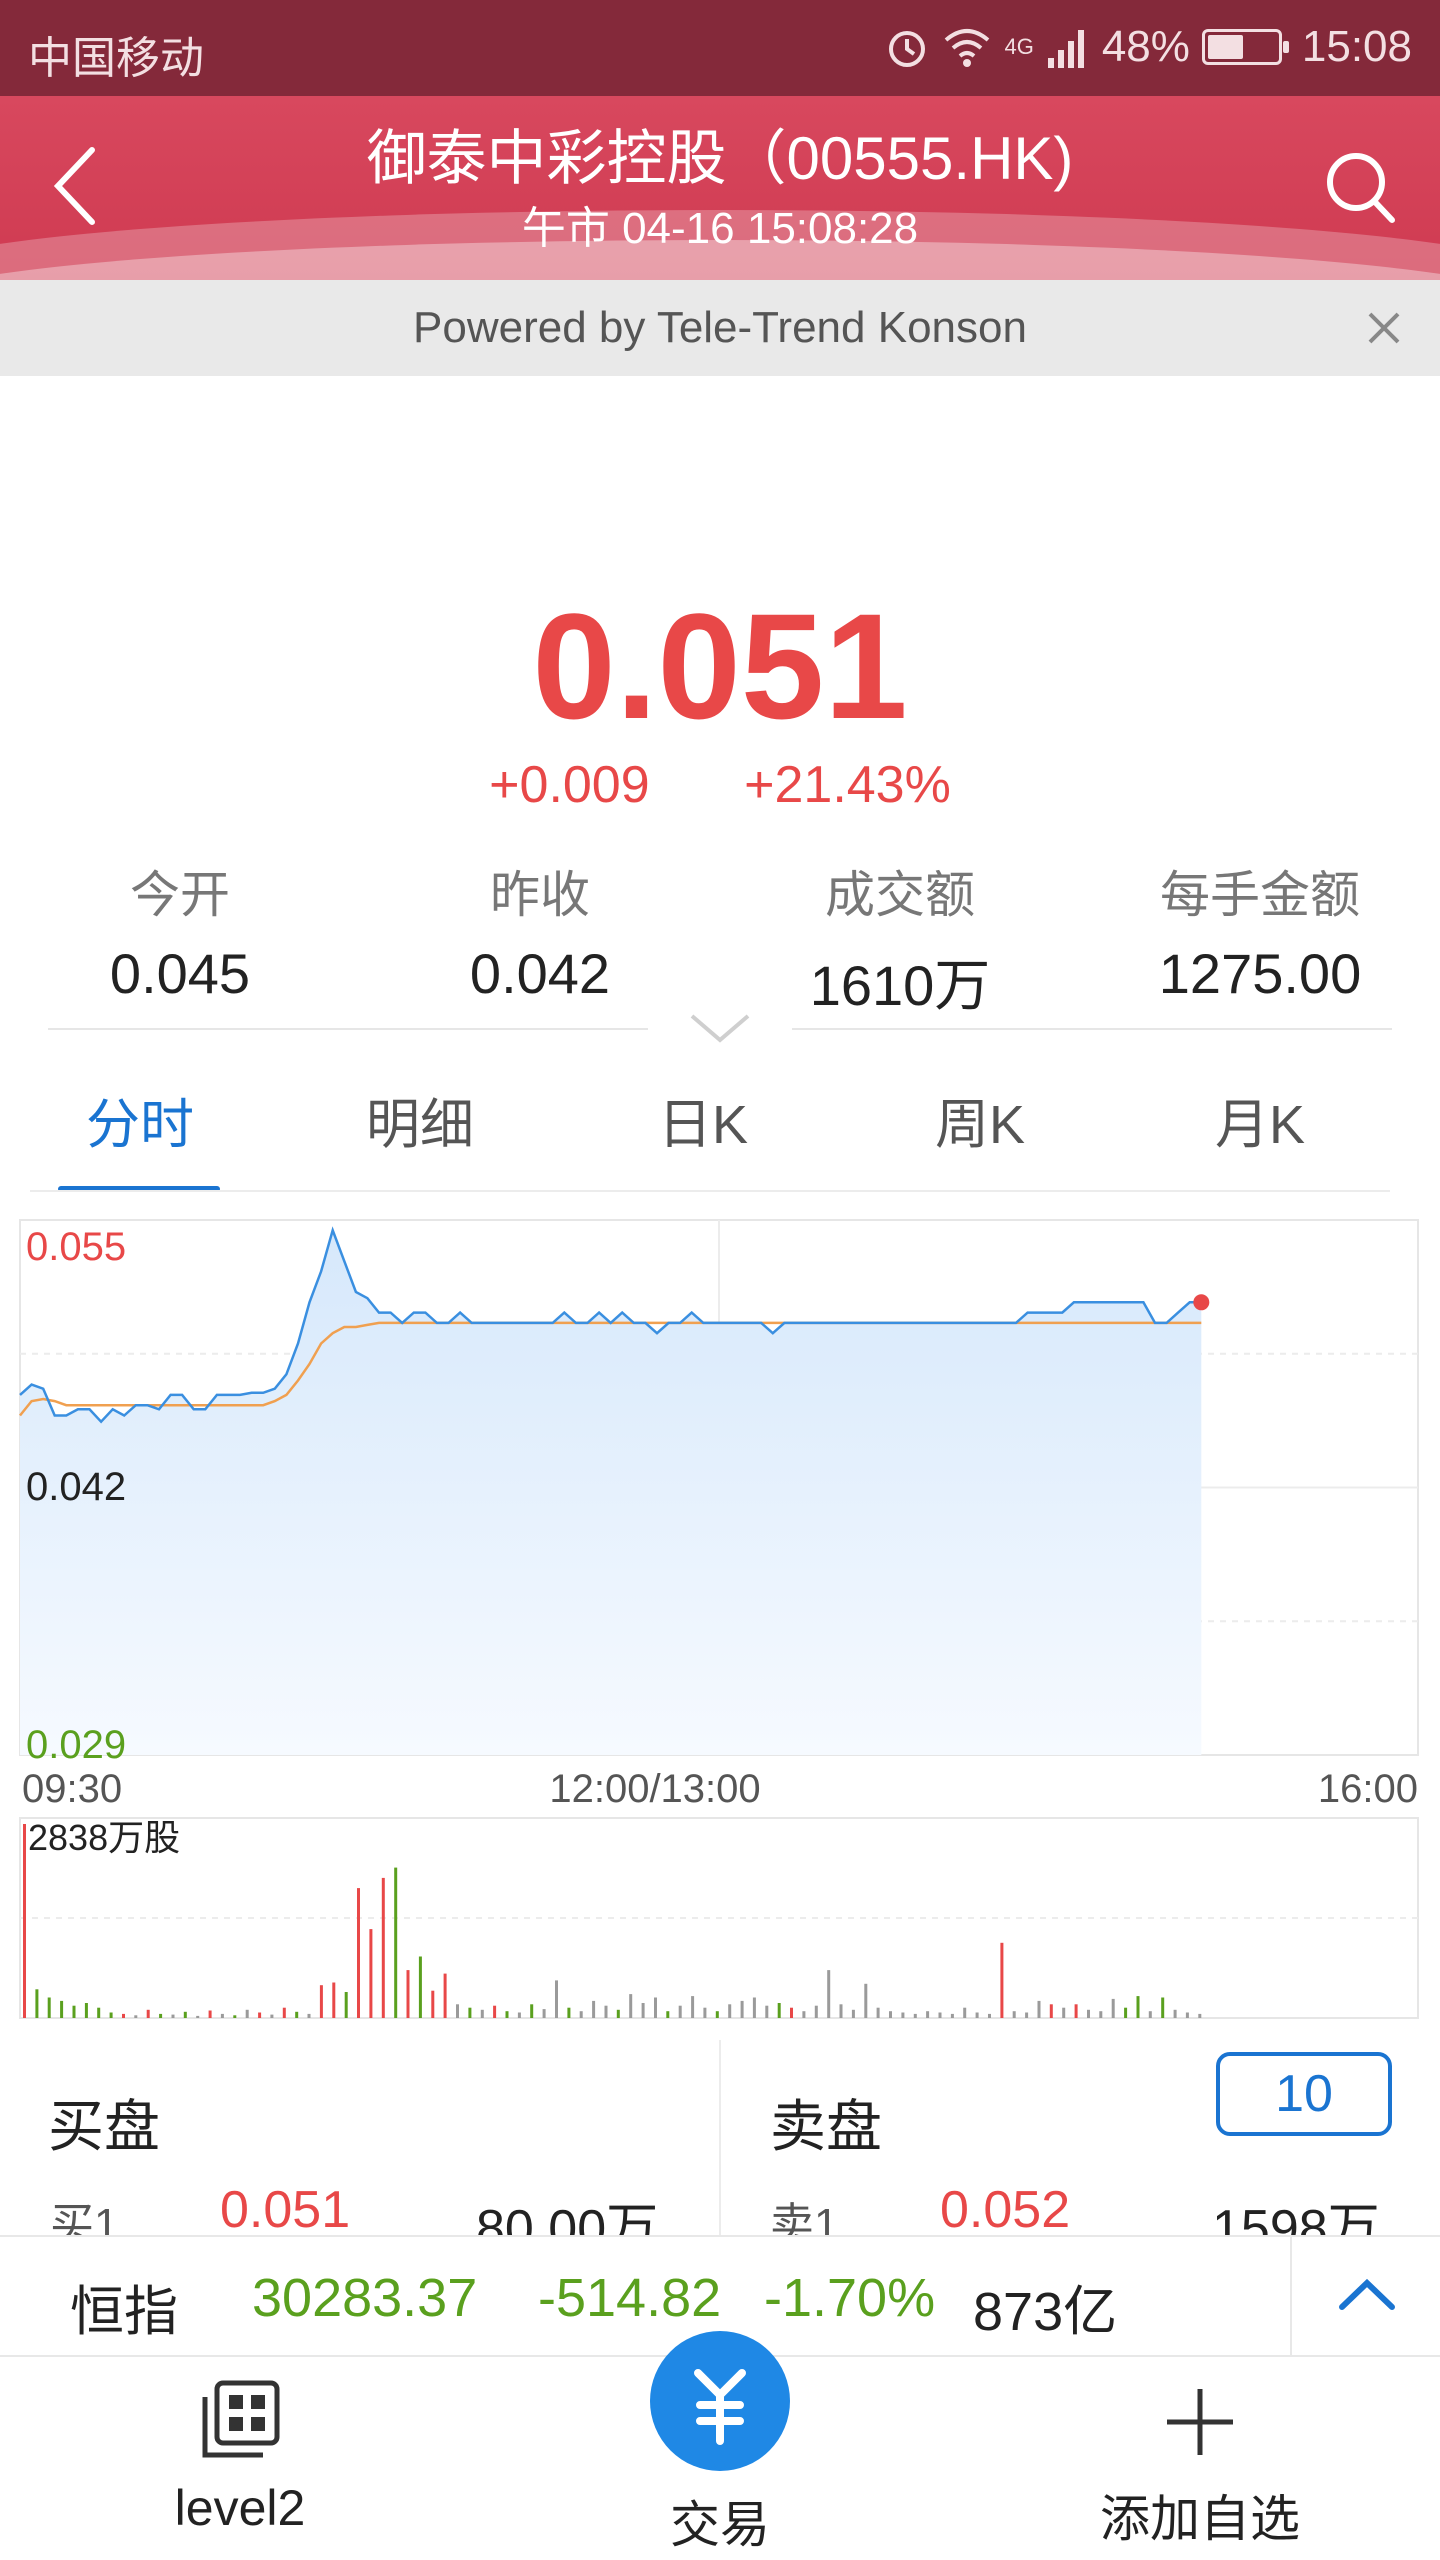  I want to click on x-label-close: 16:00, so click(1368, 1789).